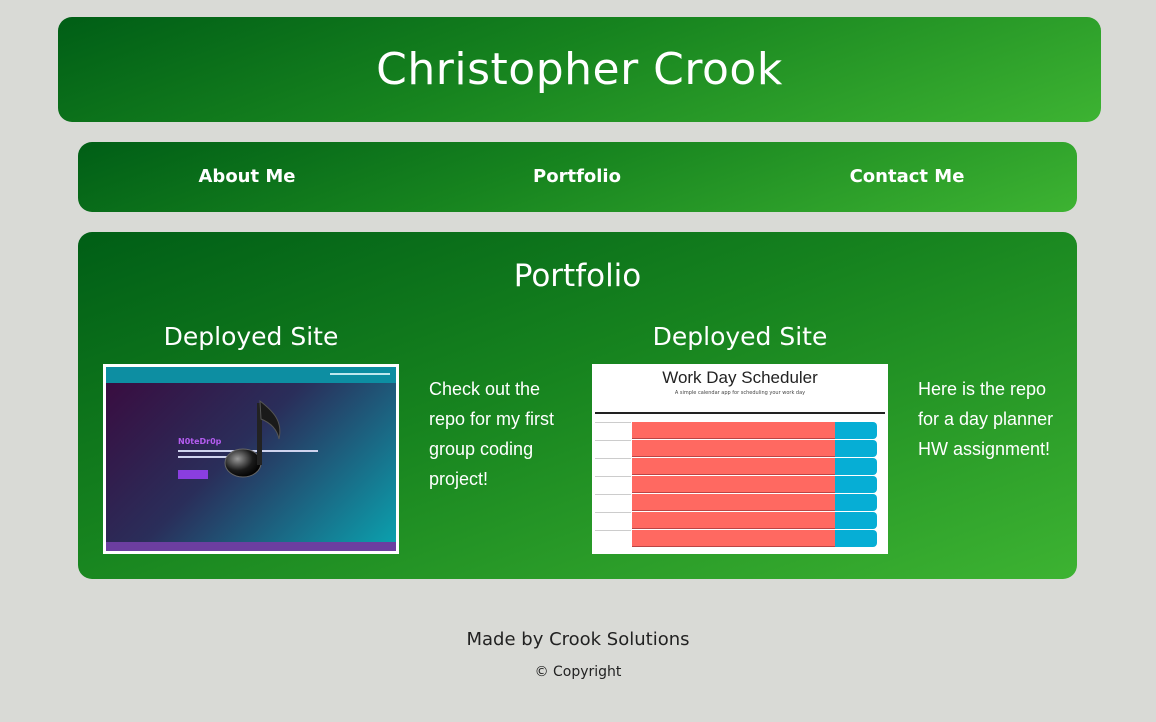 This screenshot has width=1156, height=722. Describe the element at coordinates (200, 441) in the screenshot. I see `thumbnail-app-name: N0teDr0p` at that location.